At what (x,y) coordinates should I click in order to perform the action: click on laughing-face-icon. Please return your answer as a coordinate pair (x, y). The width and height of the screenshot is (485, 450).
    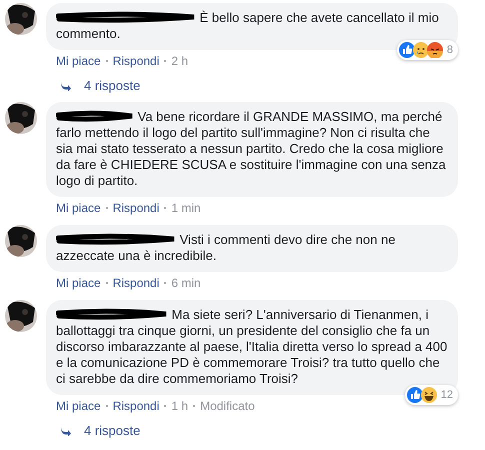
    Looking at the image, I should click on (428, 395).